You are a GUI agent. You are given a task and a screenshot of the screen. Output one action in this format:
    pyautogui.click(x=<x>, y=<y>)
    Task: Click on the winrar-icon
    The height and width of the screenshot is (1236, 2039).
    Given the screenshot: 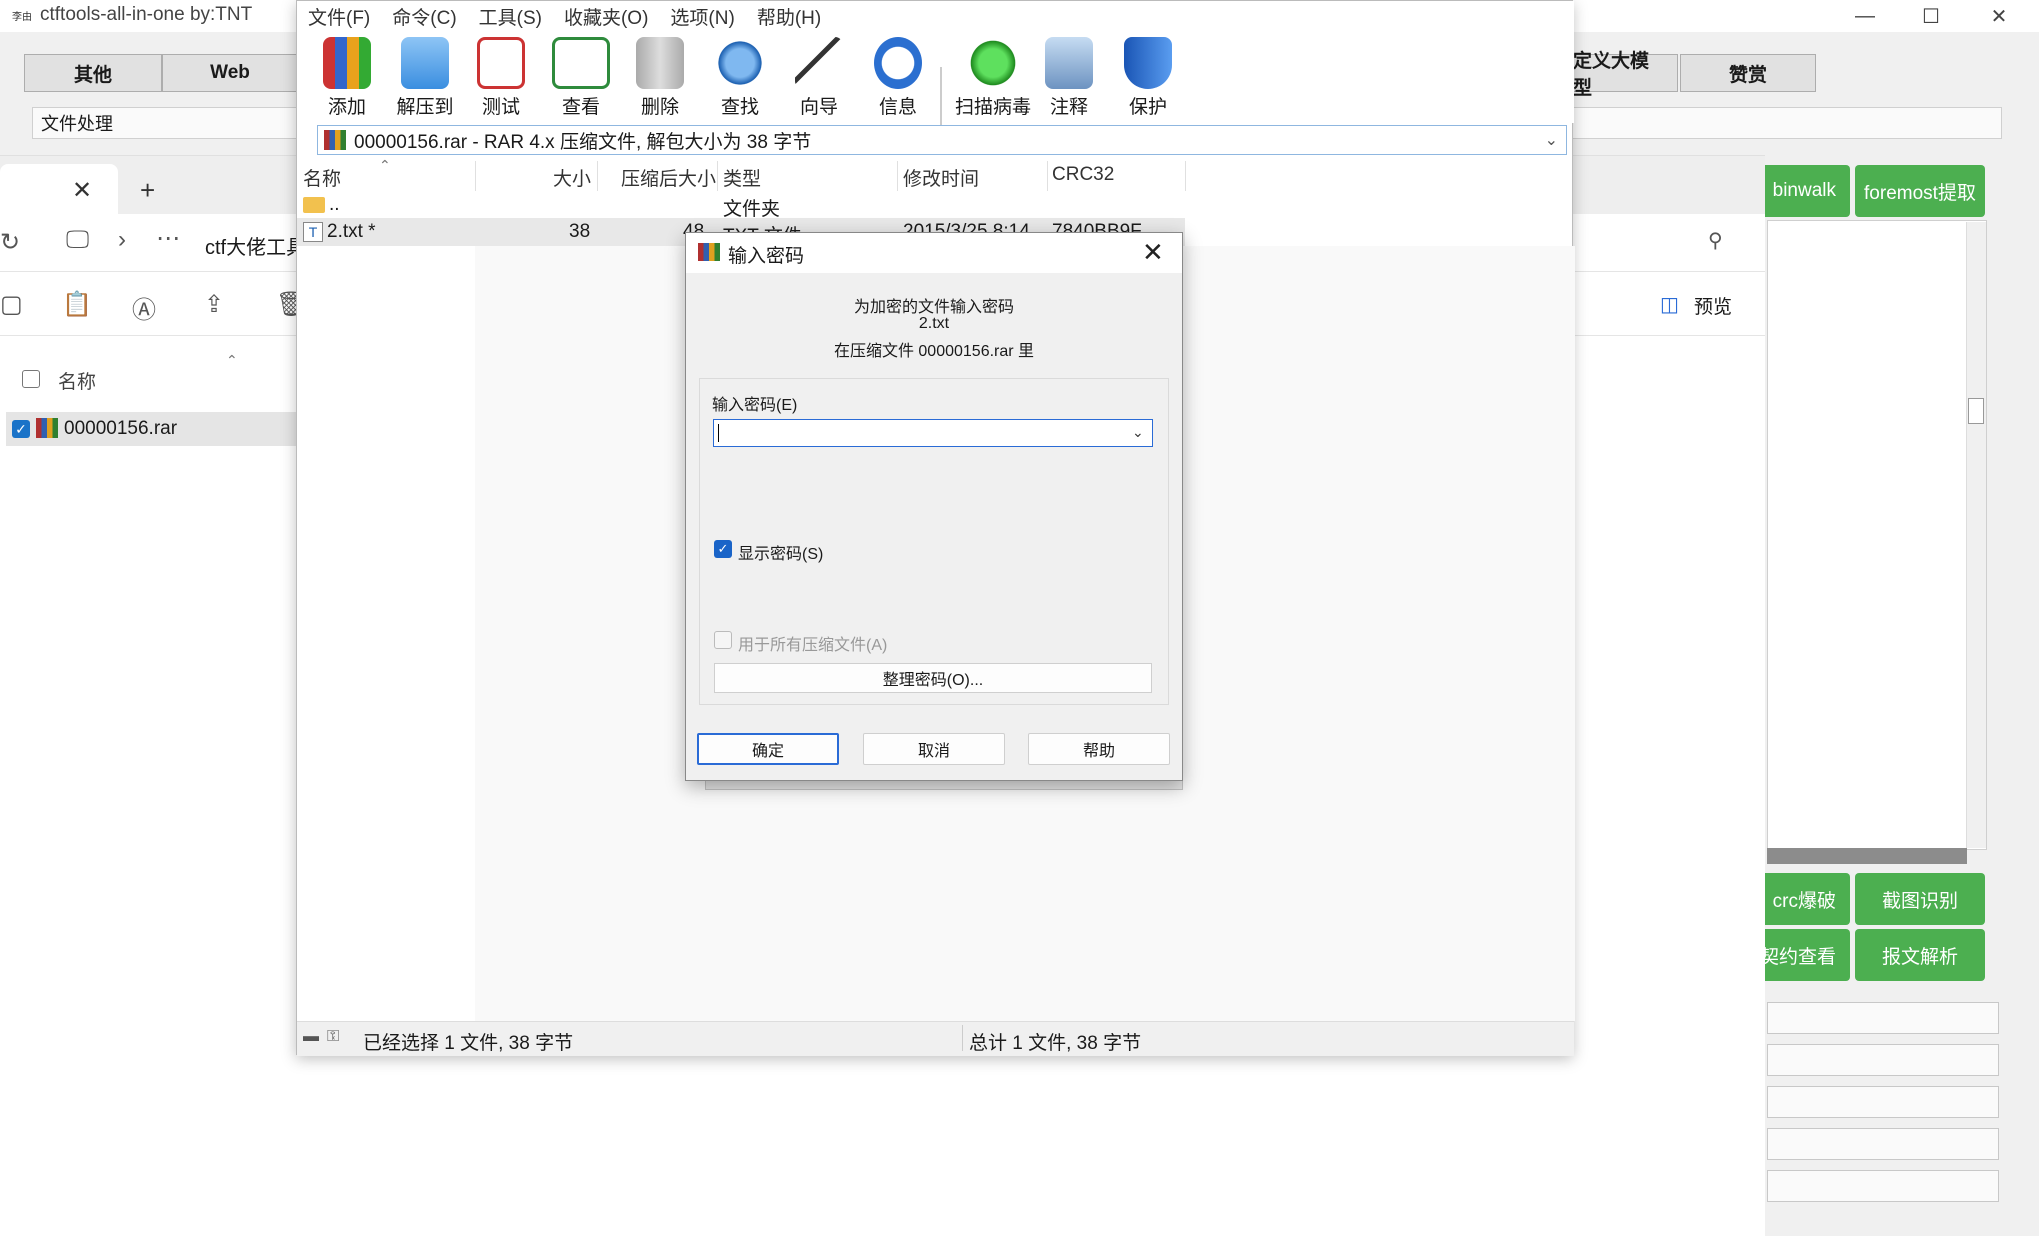 What is the action you would take?
    pyautogui.click(x=709, y=252)
    